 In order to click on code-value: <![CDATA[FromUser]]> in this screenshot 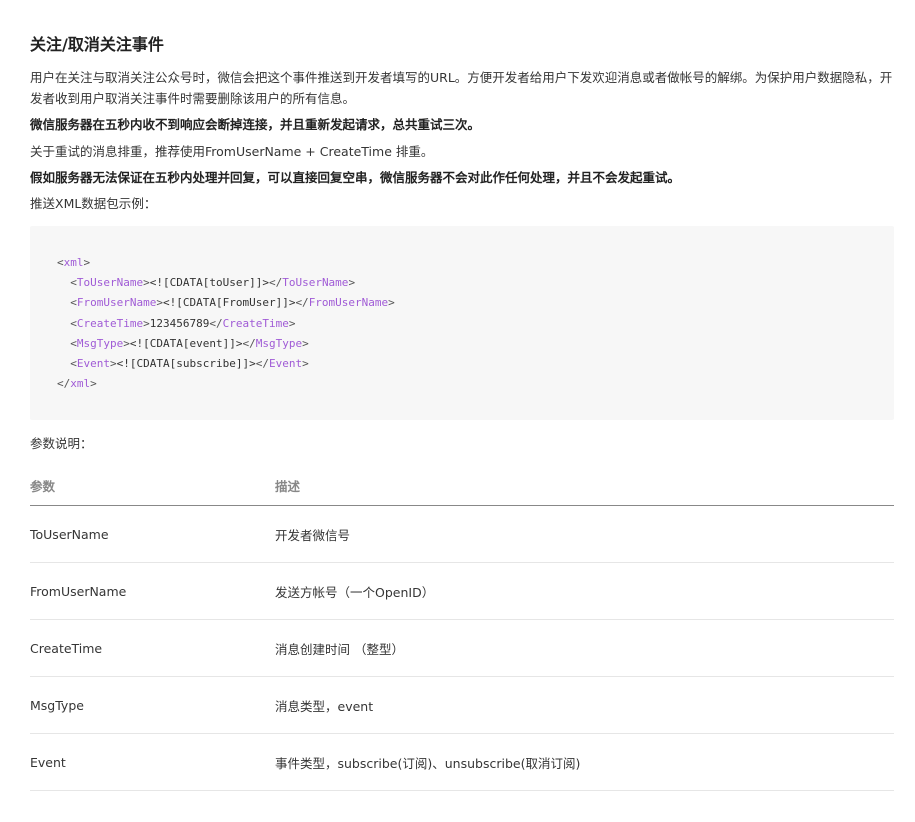, I will do `click(229, 303)`.